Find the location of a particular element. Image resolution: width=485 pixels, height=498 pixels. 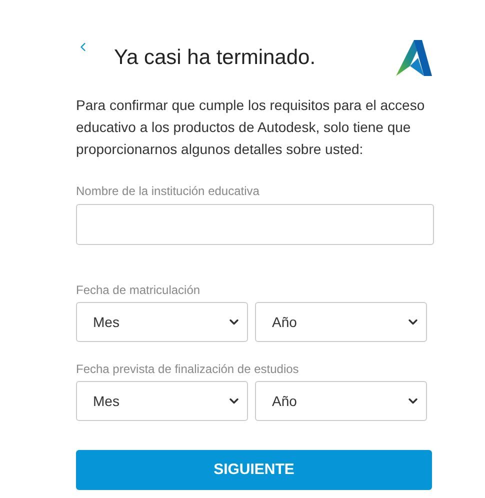

logo-icon is located at coordinates (414, 58).